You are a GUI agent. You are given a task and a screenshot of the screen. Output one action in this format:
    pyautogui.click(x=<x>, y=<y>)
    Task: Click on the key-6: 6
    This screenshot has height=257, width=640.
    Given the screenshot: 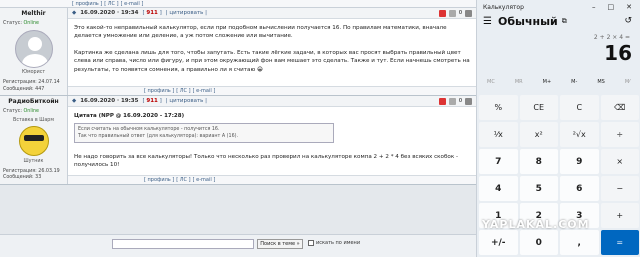 What is the action you would take?
    pyautogui.click(x=579, y=188)
    